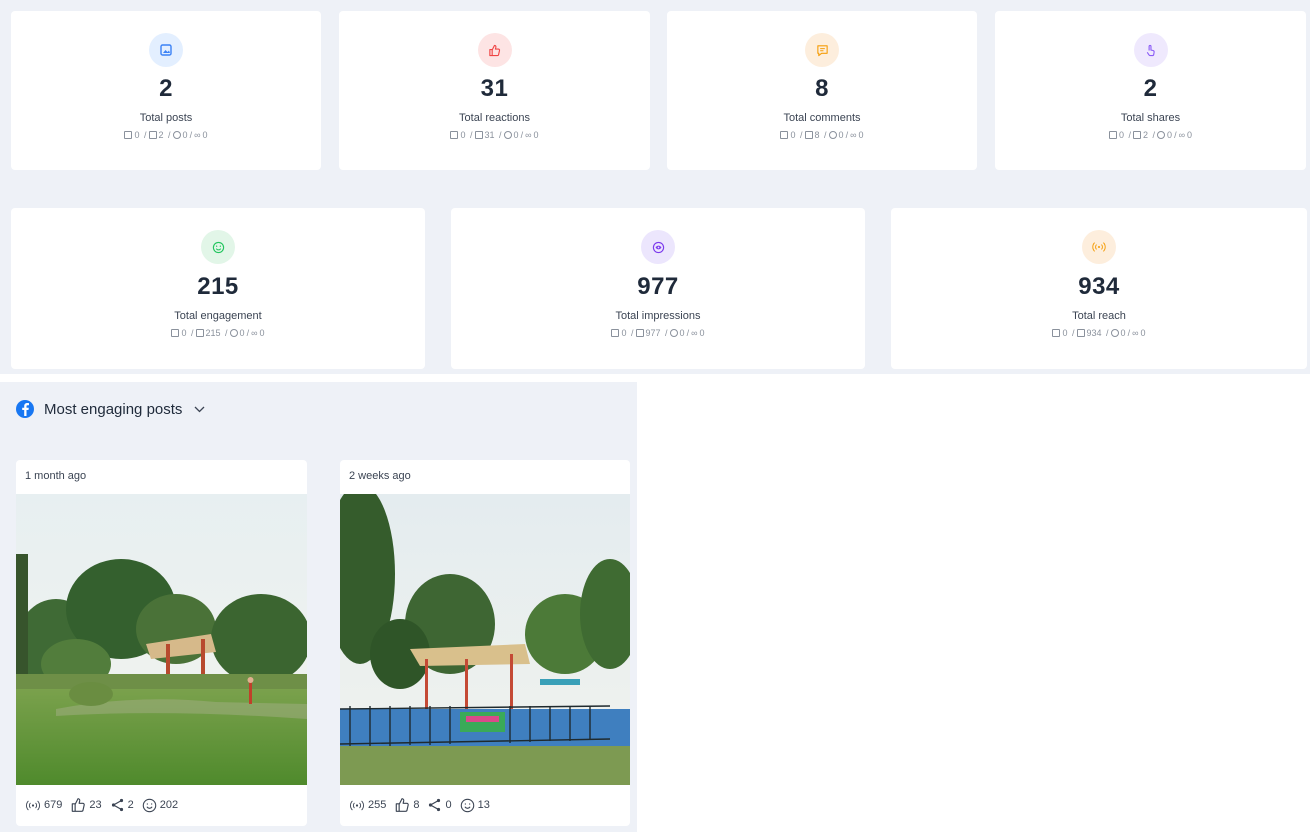 This screenshot has height=832, width=1310. I want to click on stat-card-total-reach: 934 Total reach 0 / 934 / 0/ ∞ 0, so click(1099, 288).